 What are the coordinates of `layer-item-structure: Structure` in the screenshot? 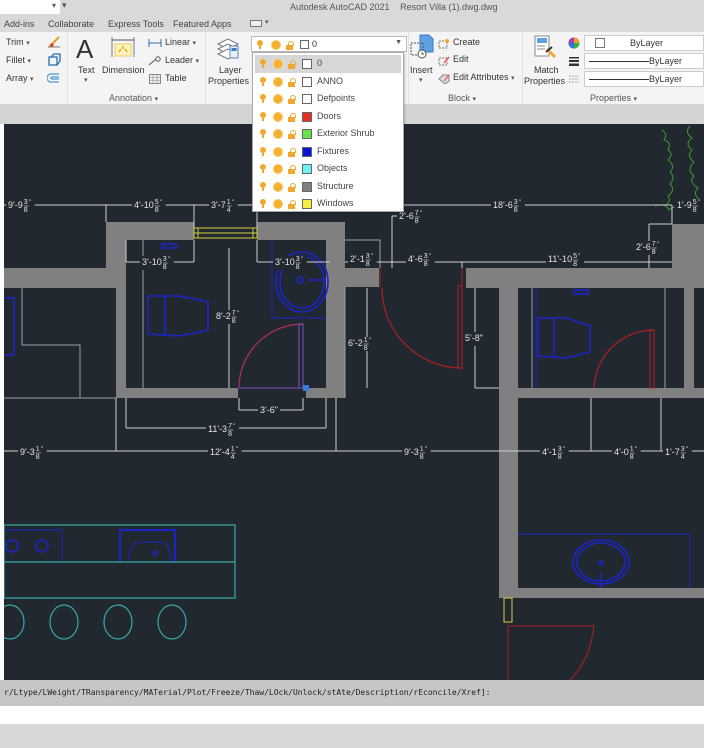 It's located at (328, 187).